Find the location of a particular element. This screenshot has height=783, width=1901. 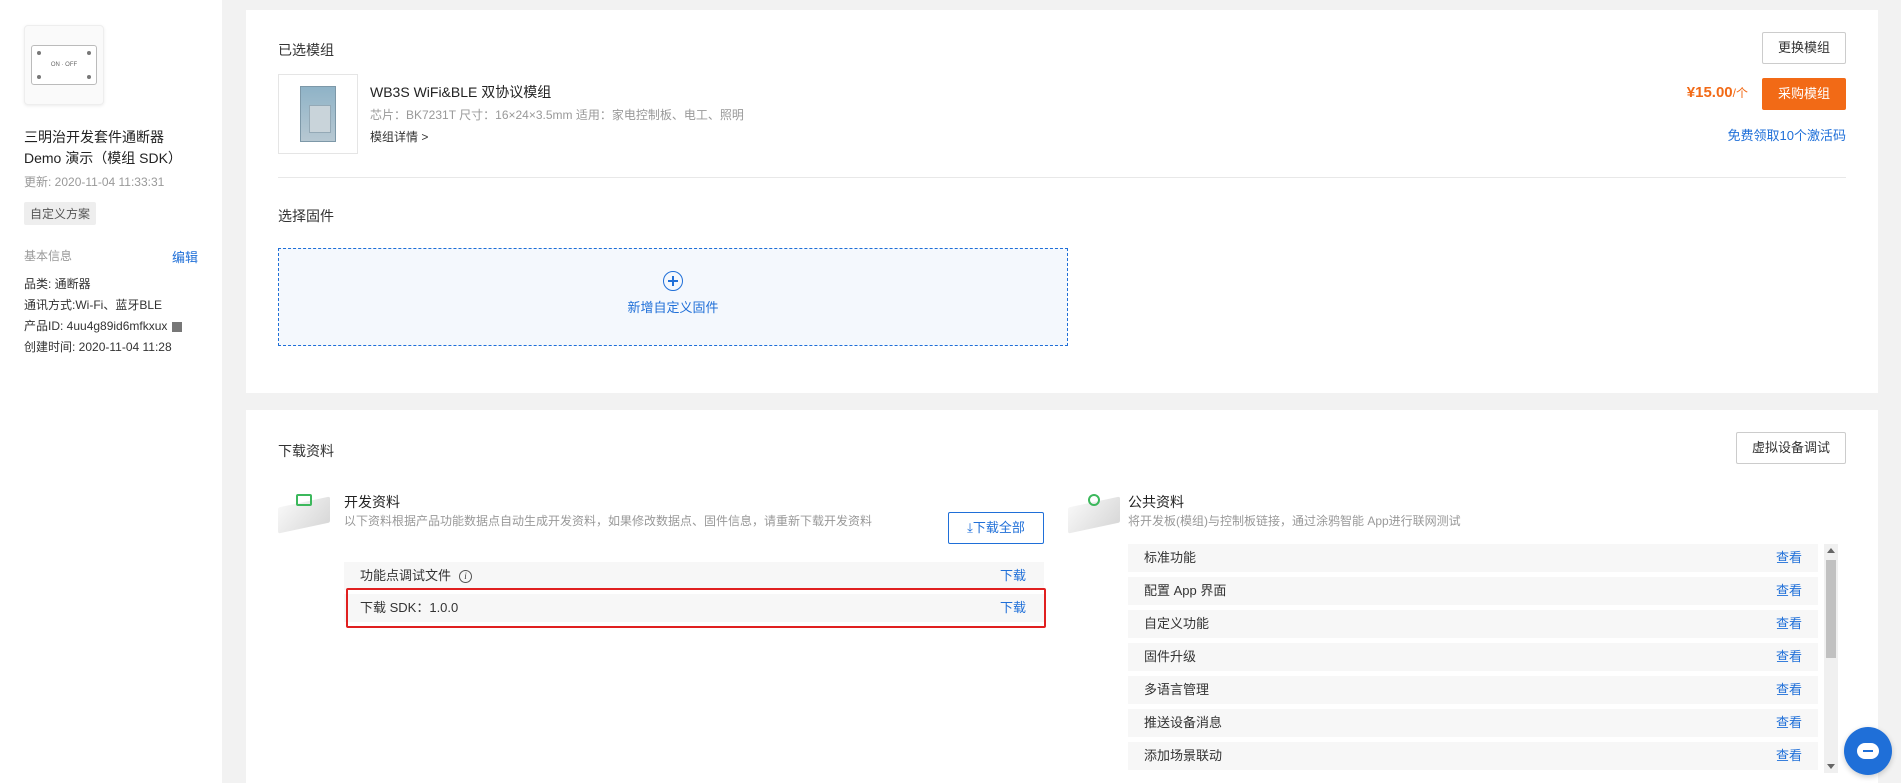

module-name: WB3S WiFi&BLE 双协议模组 is located at coordinates (461, 92).